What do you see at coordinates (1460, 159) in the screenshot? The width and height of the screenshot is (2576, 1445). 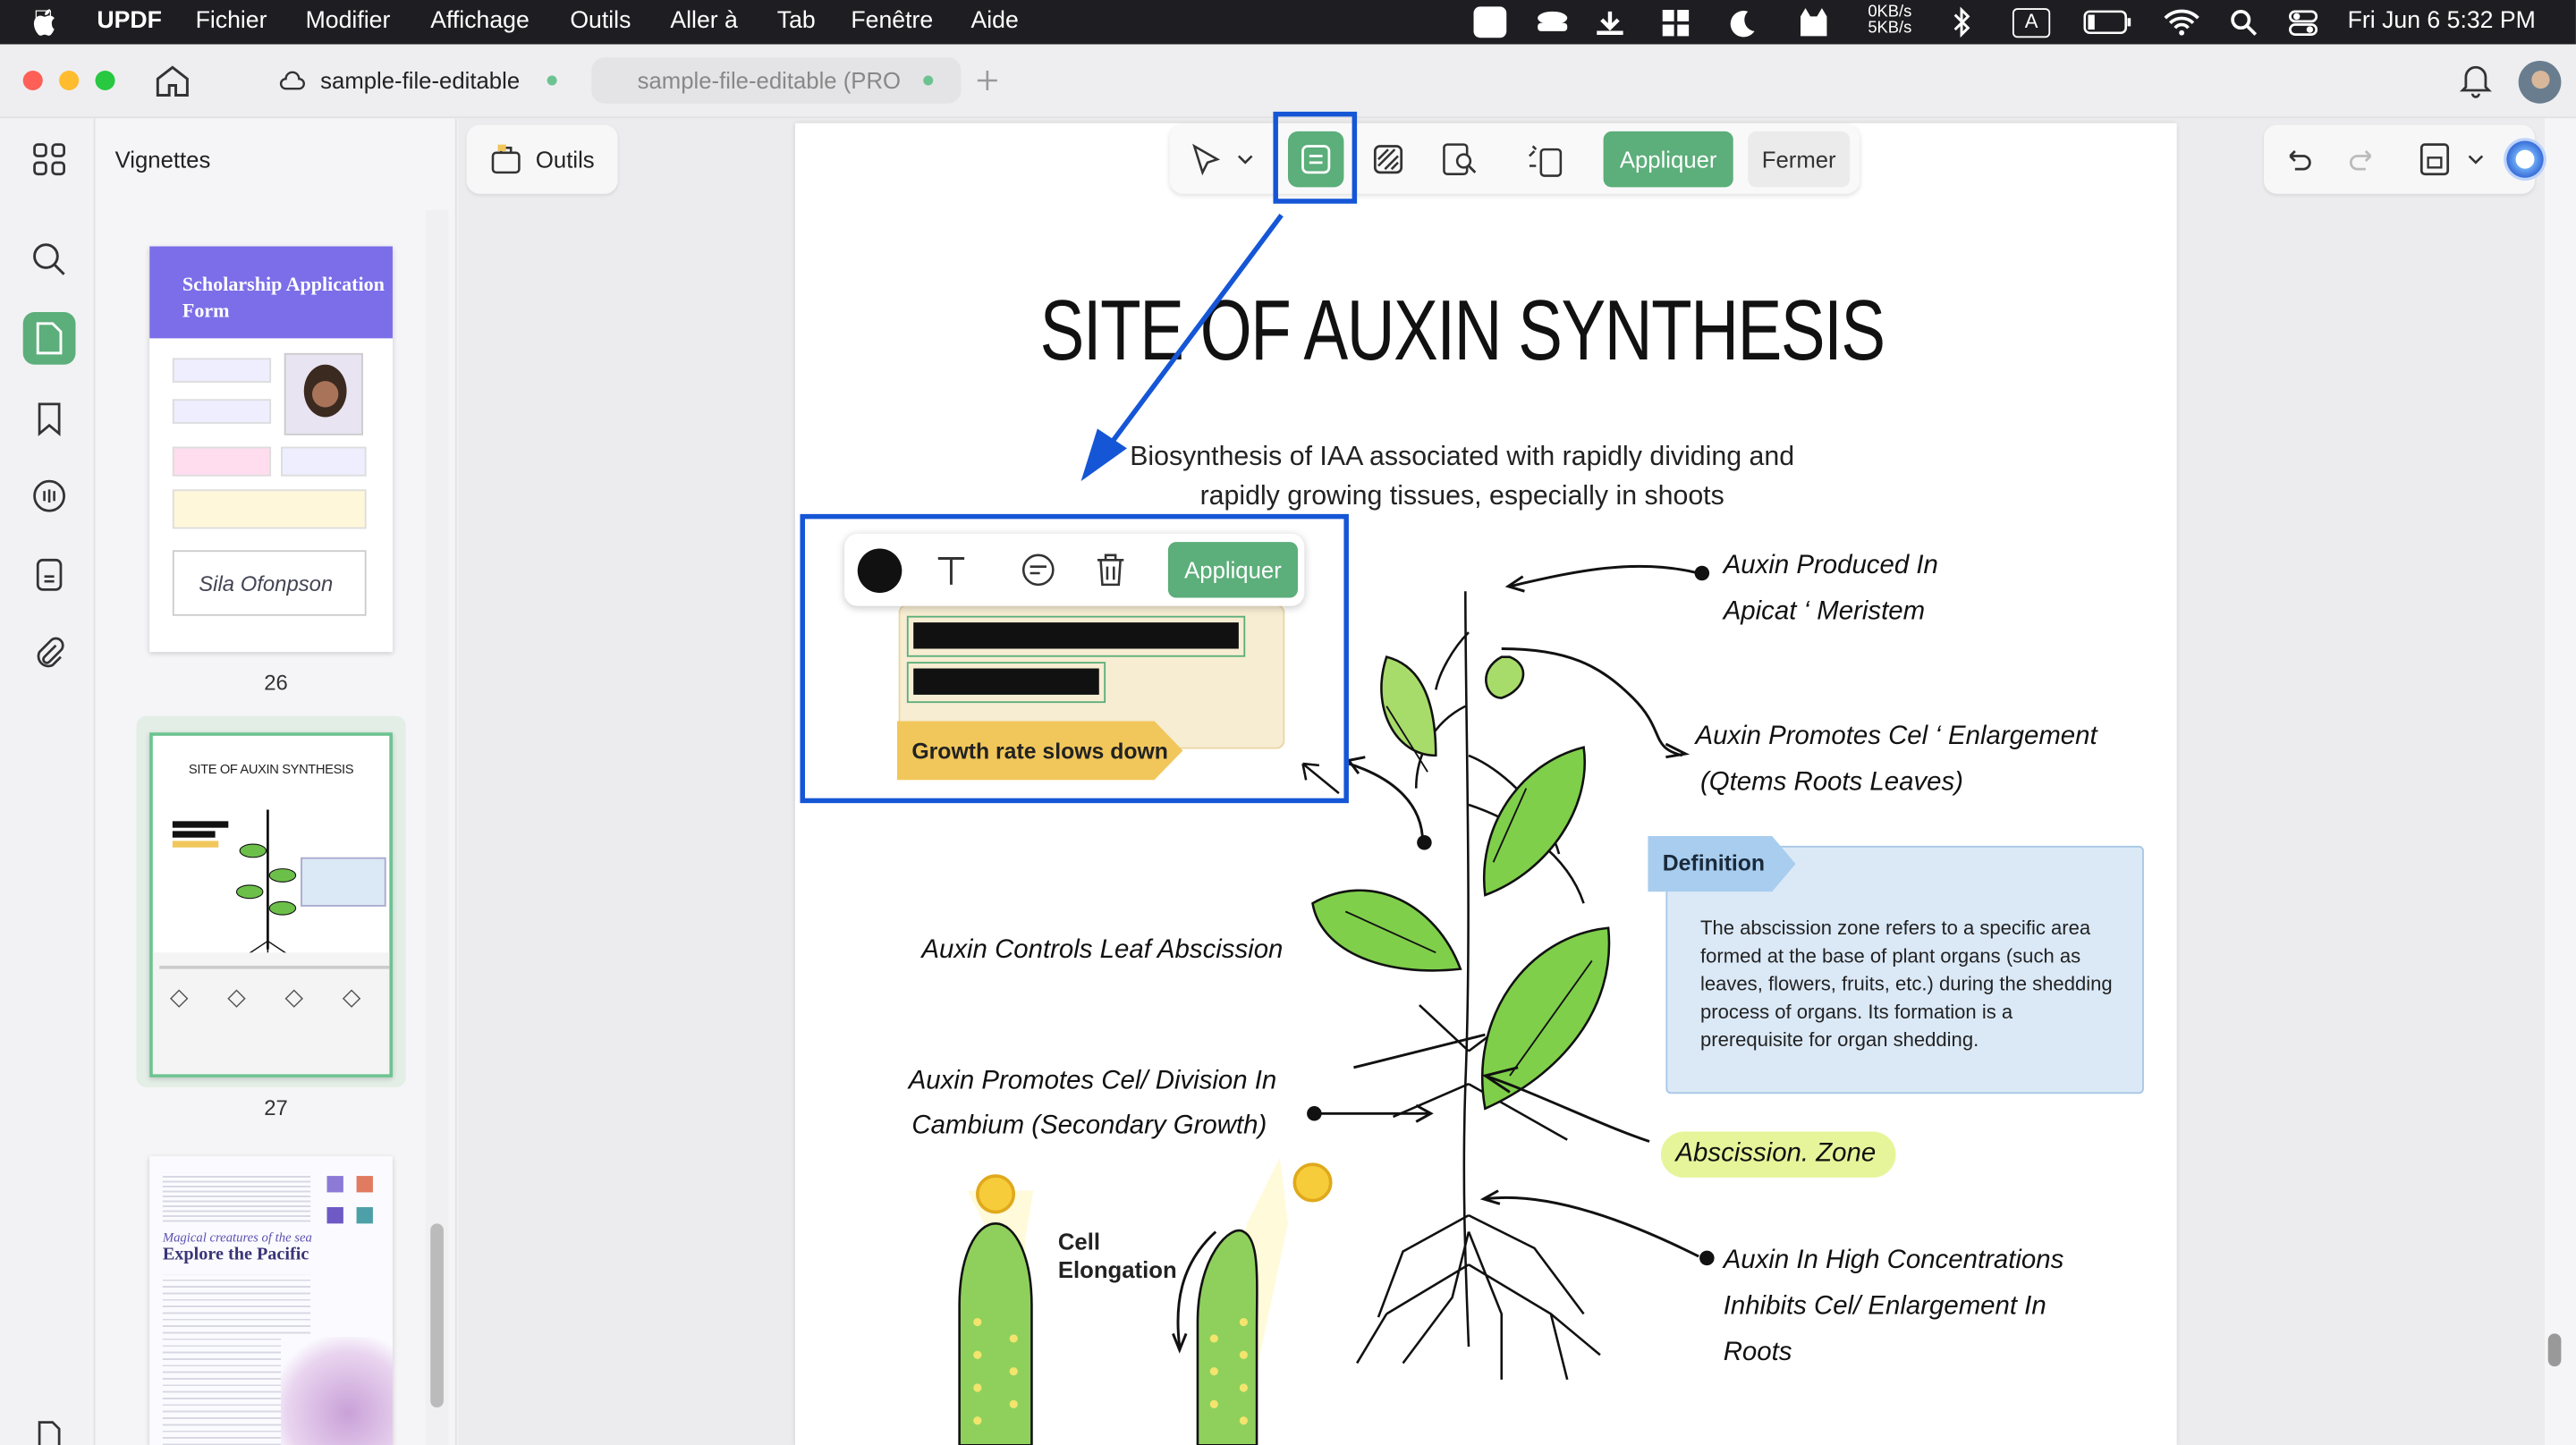 I see `search-redact-icon` at bounding box center [1460, 159].